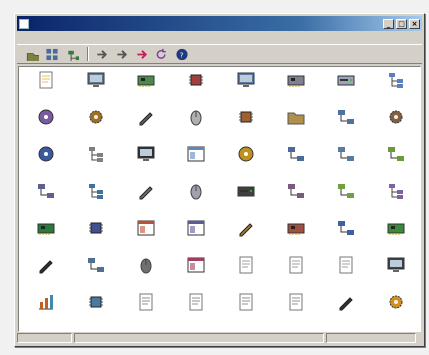 The image size is (429, 355). I want to click on maximize-button: □, so click(401, 23).